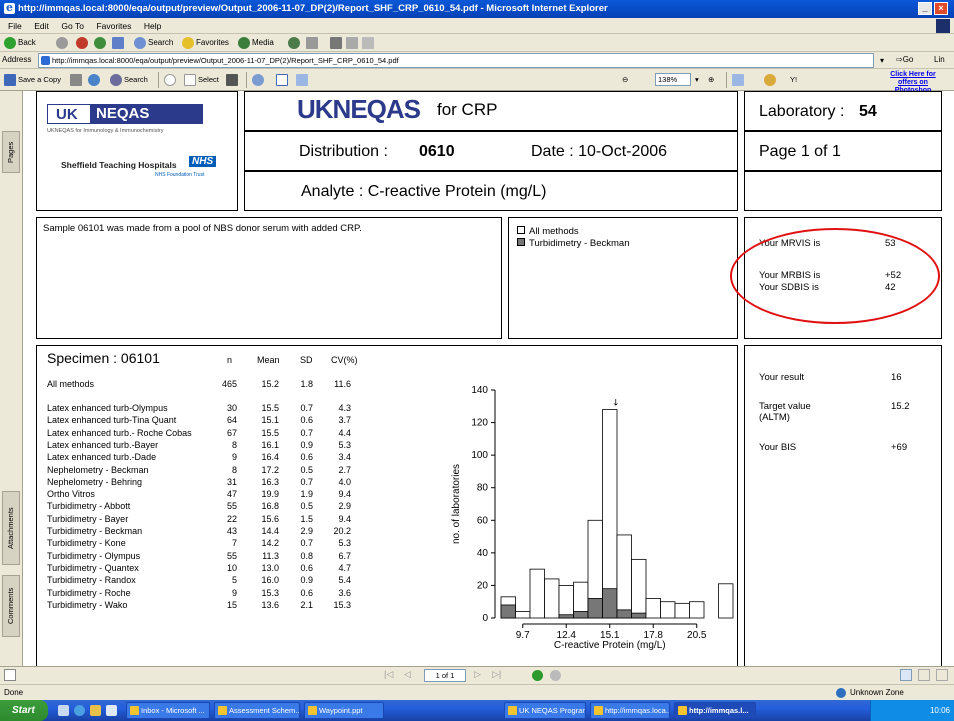 The height and width of the screenshot is (721, 954). I want to click on fit-page-button, so click(303, 80).